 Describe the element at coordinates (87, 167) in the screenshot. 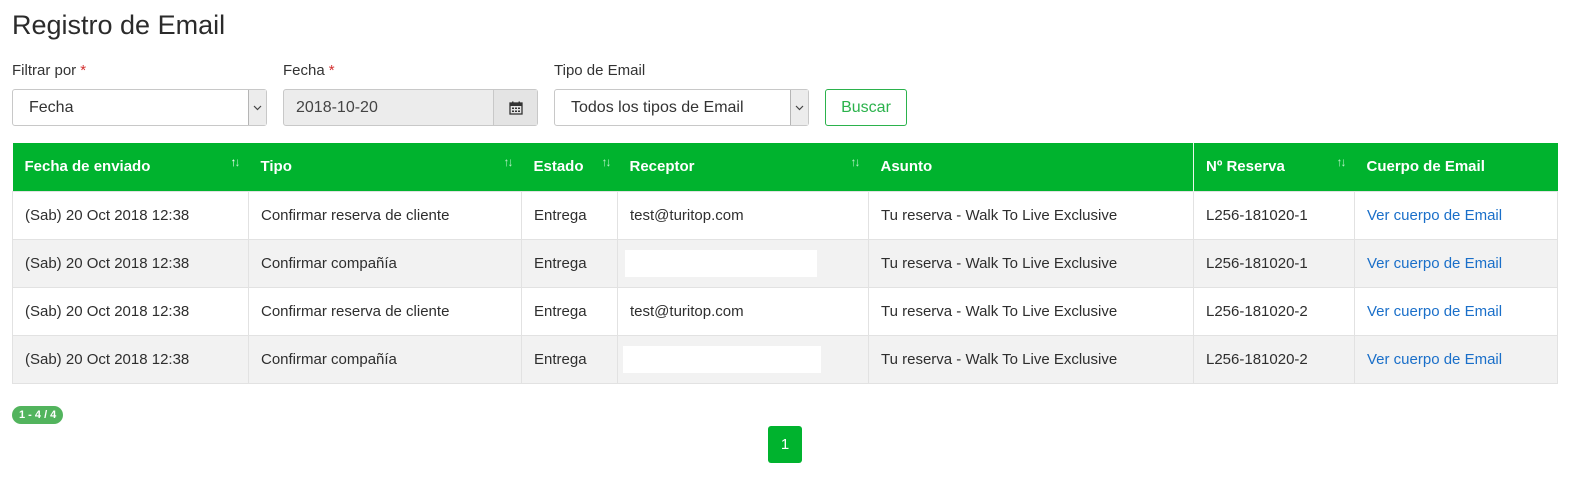

I see `column-header-label: Fecha de enviado` at that location.